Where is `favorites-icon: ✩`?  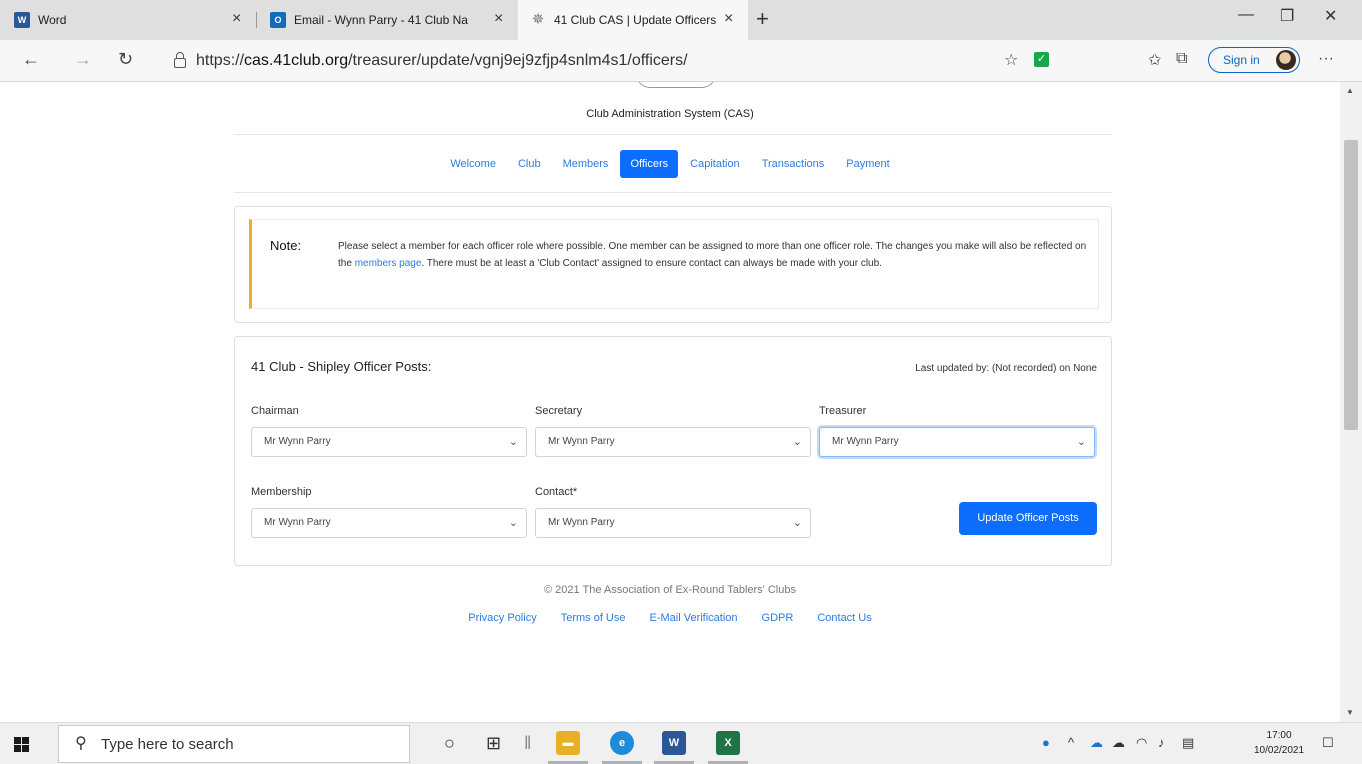 favorites-icon: ✩ is located at coordinates (1154, 60).